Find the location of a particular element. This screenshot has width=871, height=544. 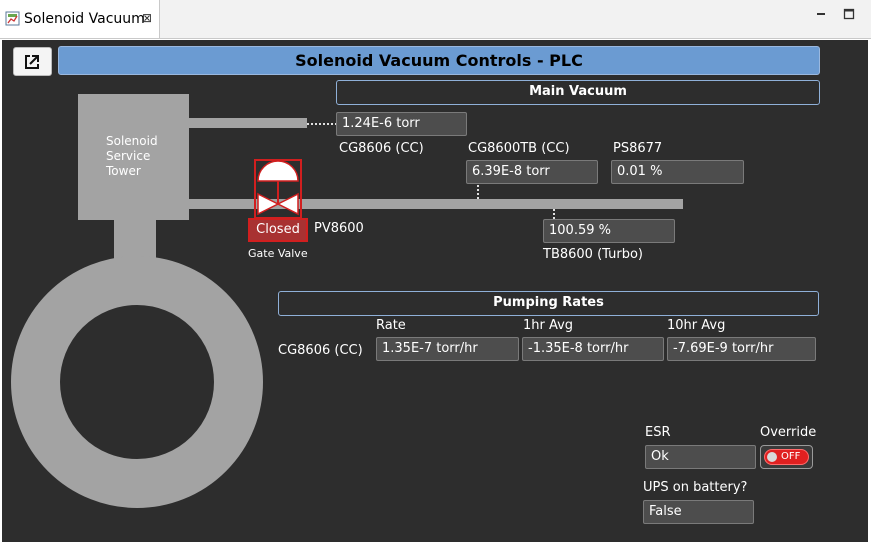

override-toggle-track: OFF is located at coordinates (786, 457).